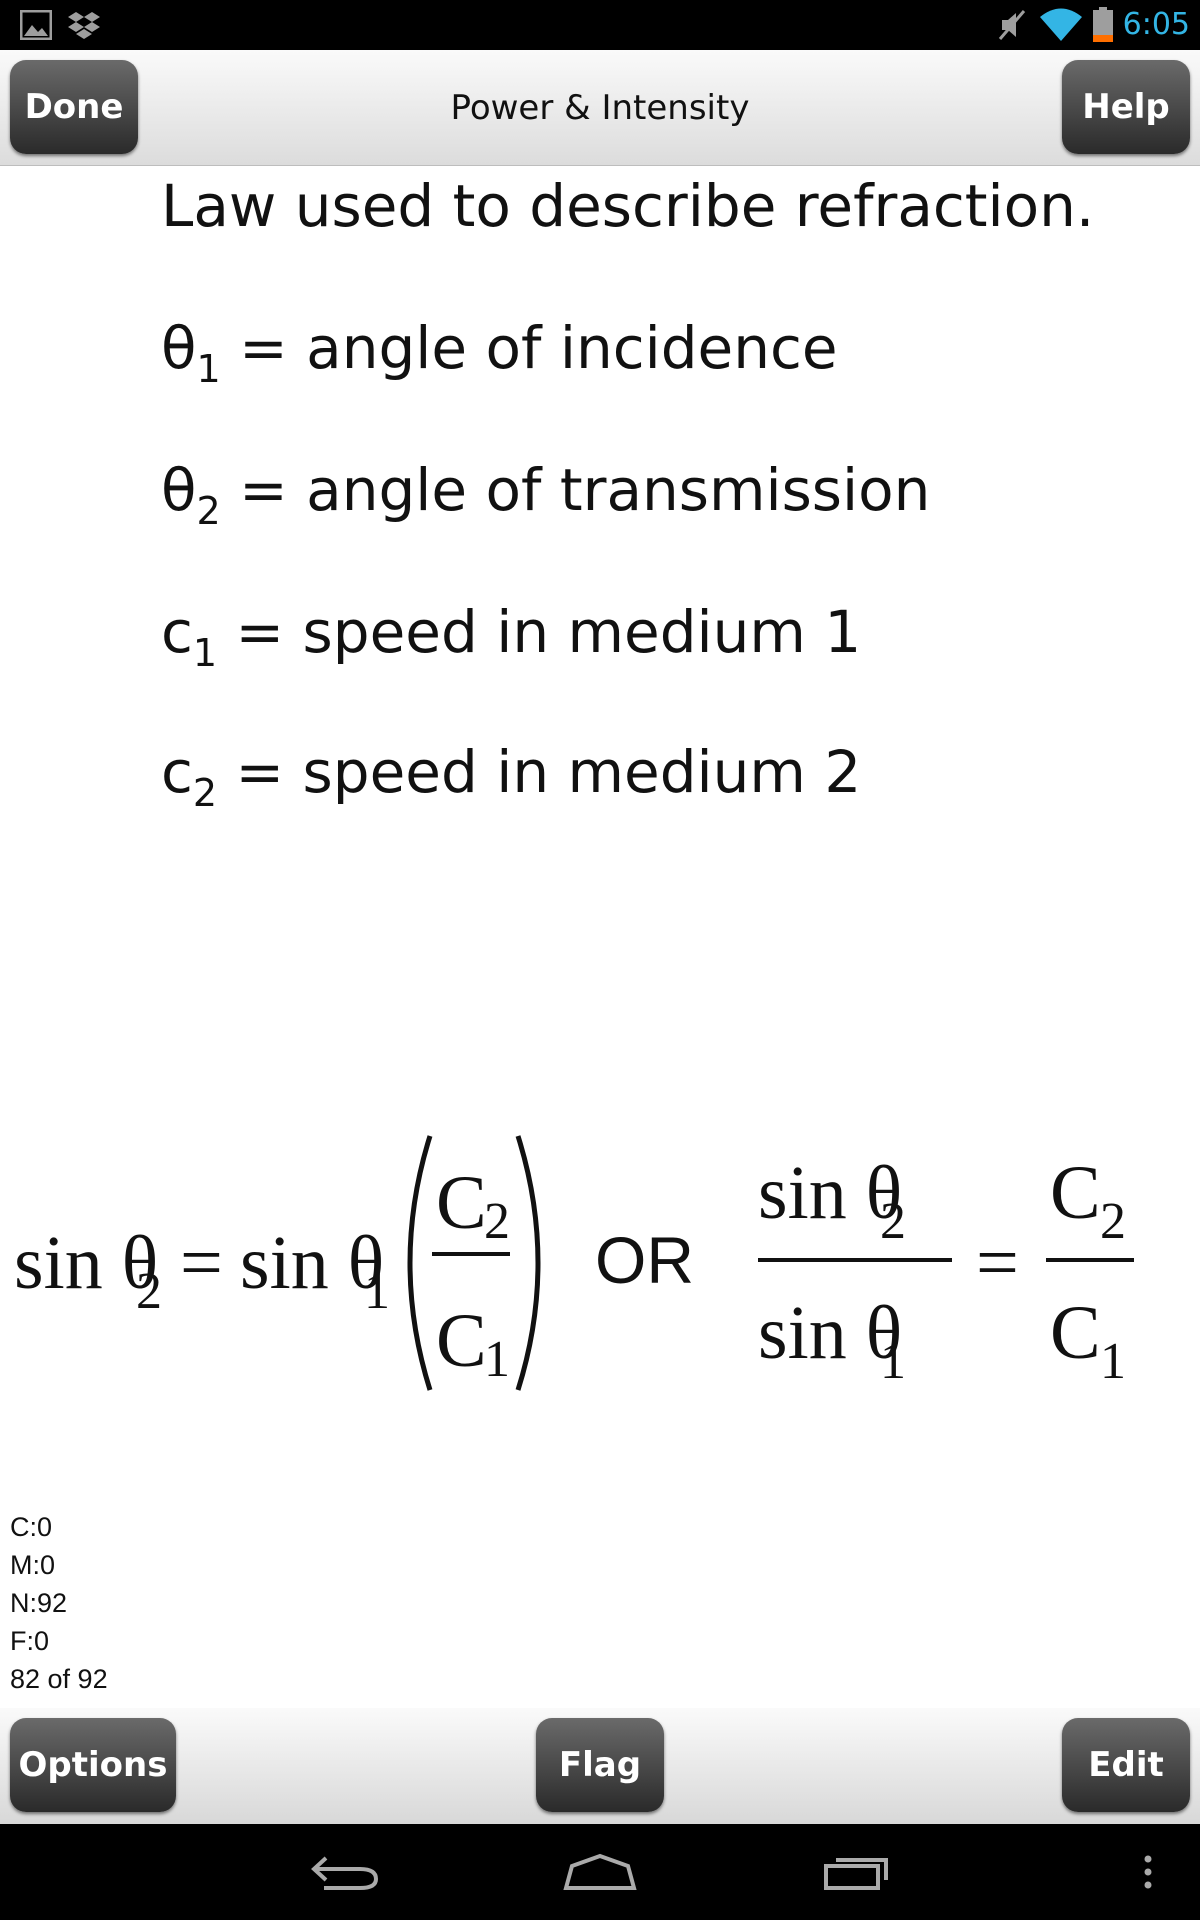 This screenshot has height=1920, width=1200. What do you see at coordinates (36, 25) in the screenshot?
I see `gallery-icon` at bounding box center [36, 25].